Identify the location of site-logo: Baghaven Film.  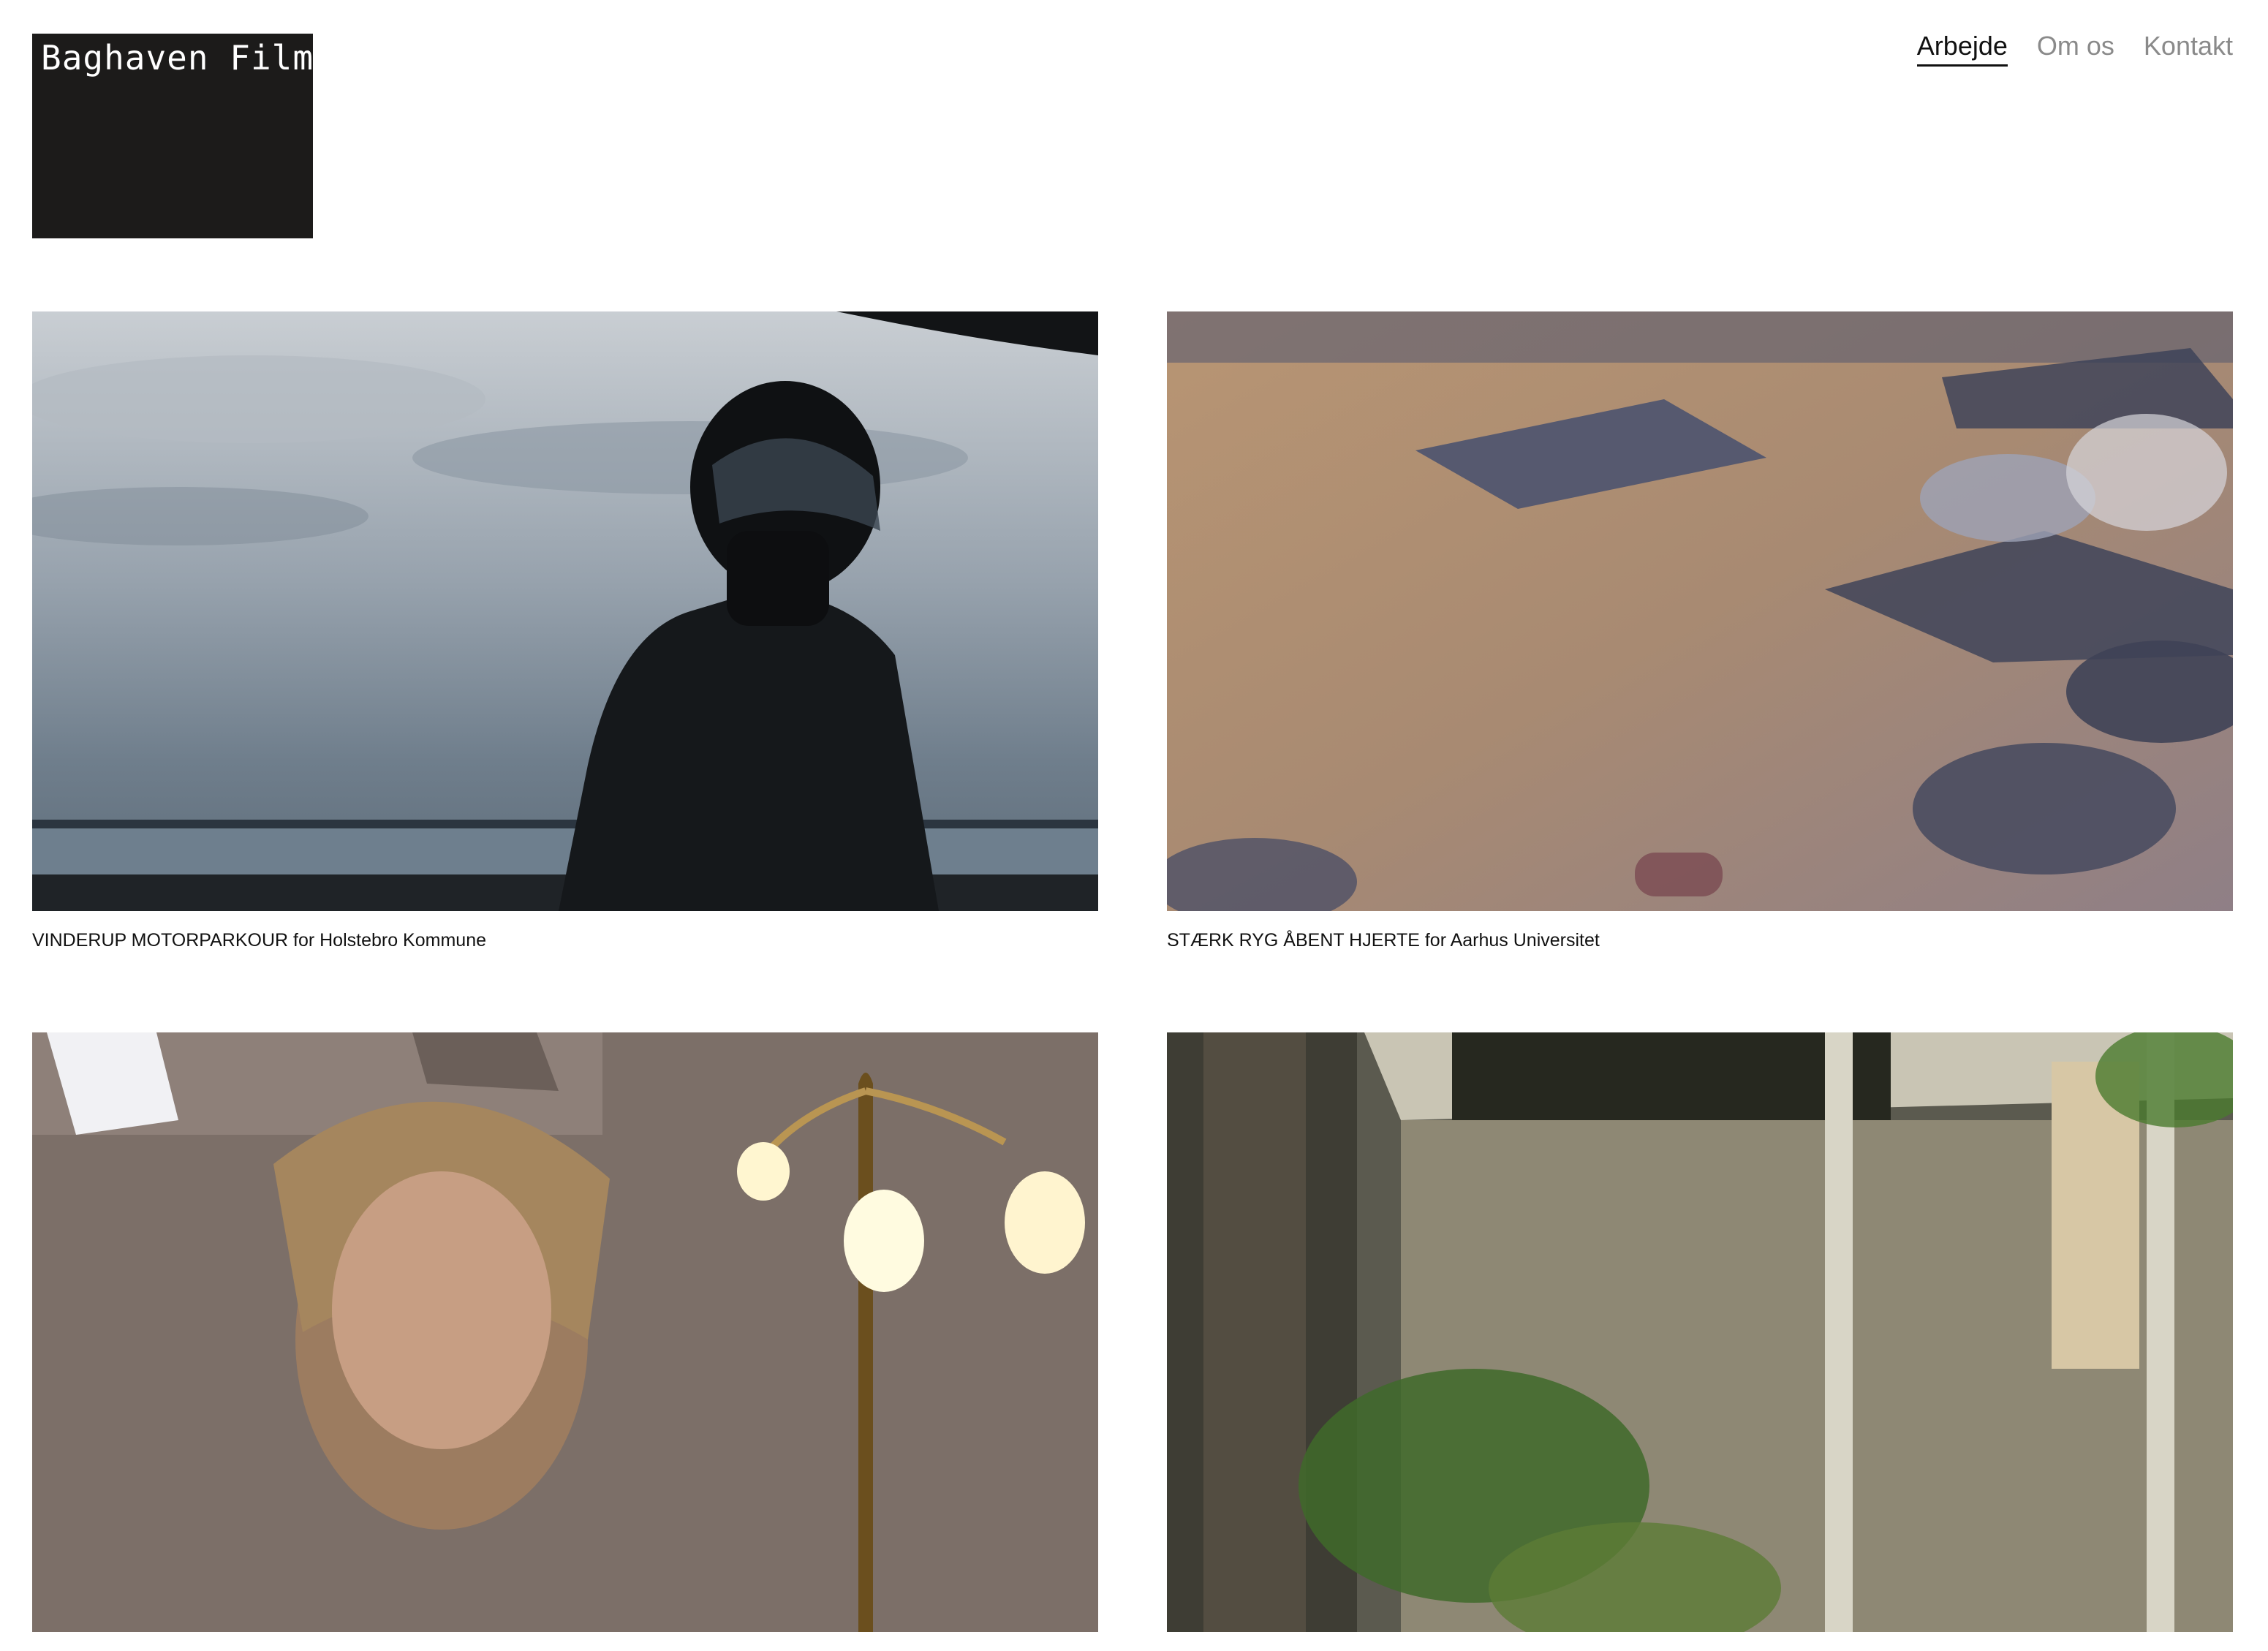
(172, 136).